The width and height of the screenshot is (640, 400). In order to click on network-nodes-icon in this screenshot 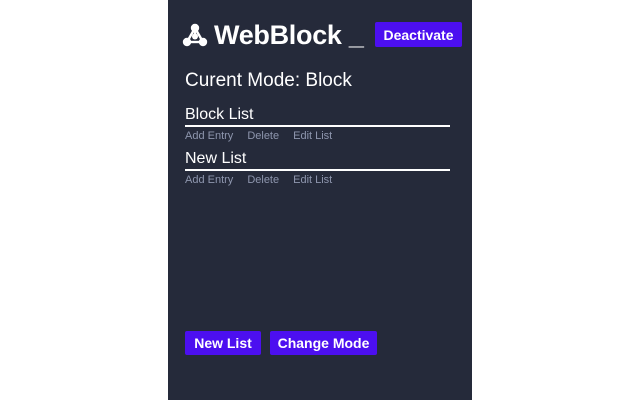, I will do `click(195, 35)`.